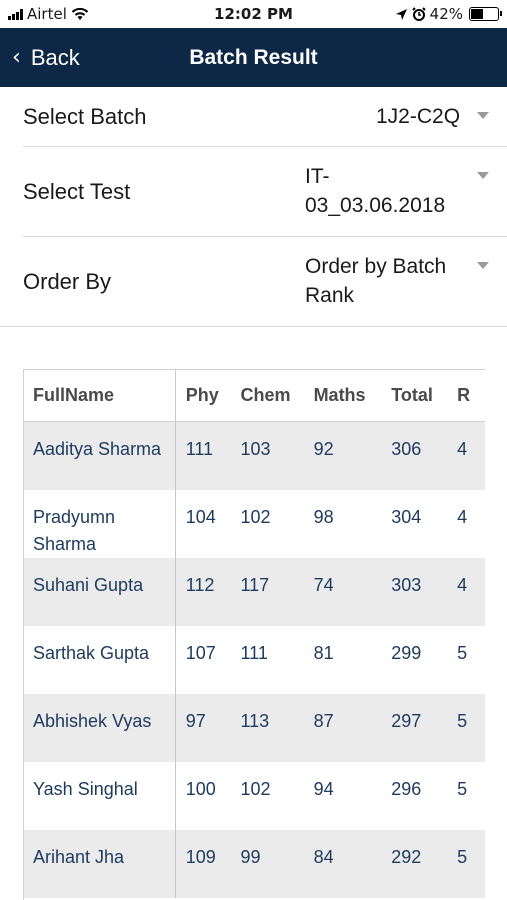 The image size is (507, 900). What do you see at coordinates (406, 788) in the screenshot?
I see `cell-total: 296` at bounding box center [406, 788].